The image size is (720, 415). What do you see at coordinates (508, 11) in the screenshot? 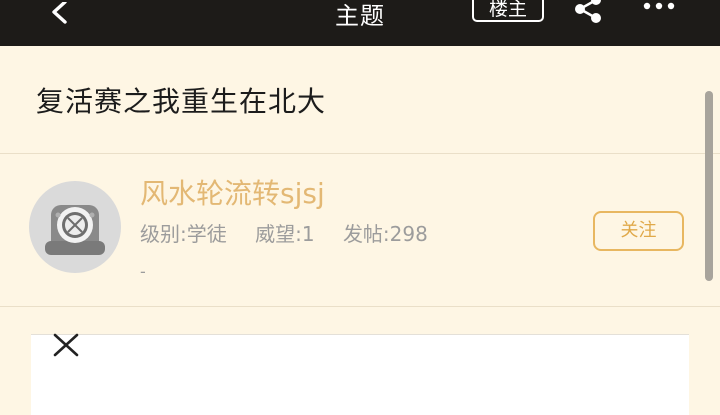
I see `op-only-toggle: 楼主` at bounding box center [508, 11].